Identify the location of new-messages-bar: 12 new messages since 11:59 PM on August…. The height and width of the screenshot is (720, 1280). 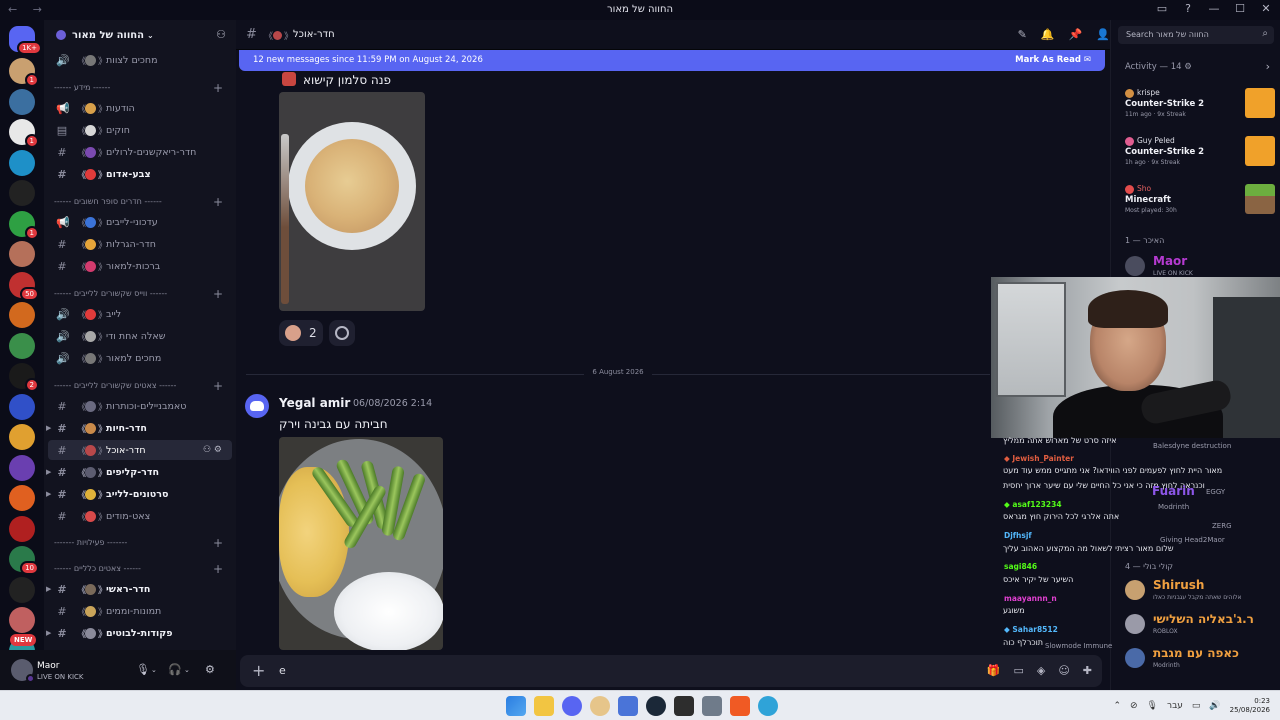
(672, 60).